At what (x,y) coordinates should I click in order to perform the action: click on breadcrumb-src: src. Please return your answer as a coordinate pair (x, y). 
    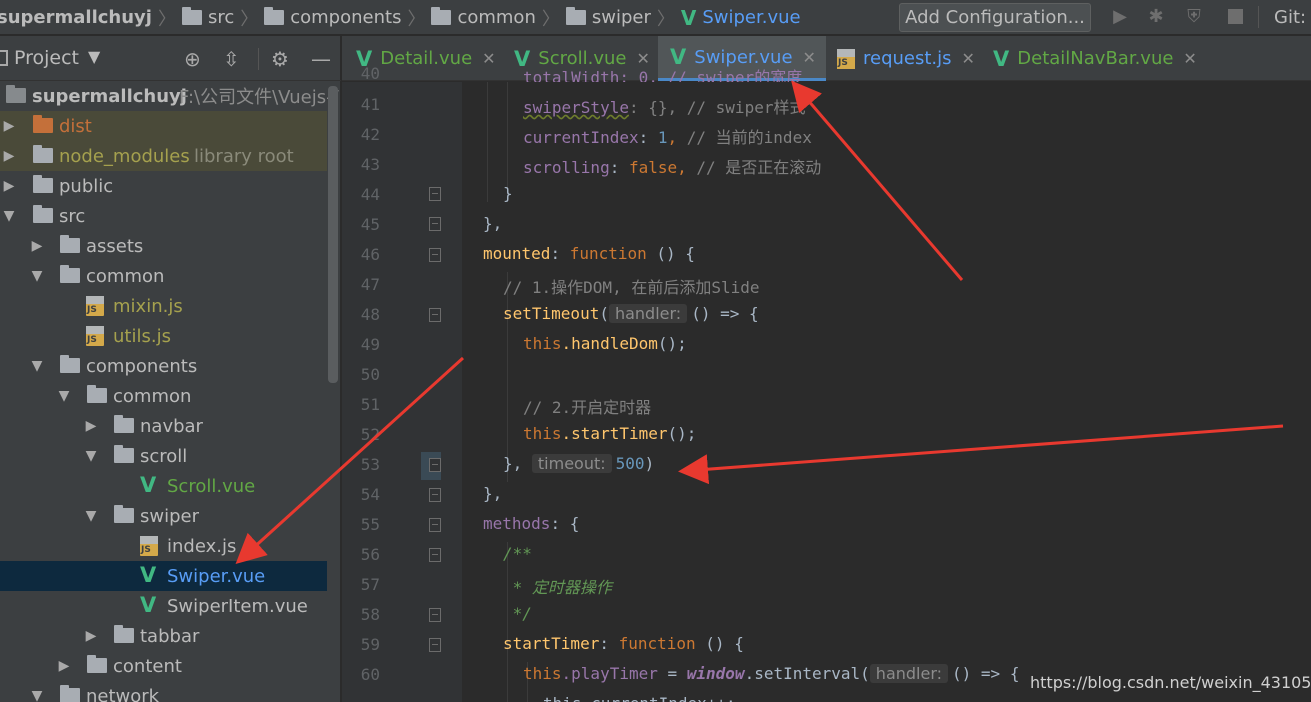
    Looking at the image, I should click on (208, 17).